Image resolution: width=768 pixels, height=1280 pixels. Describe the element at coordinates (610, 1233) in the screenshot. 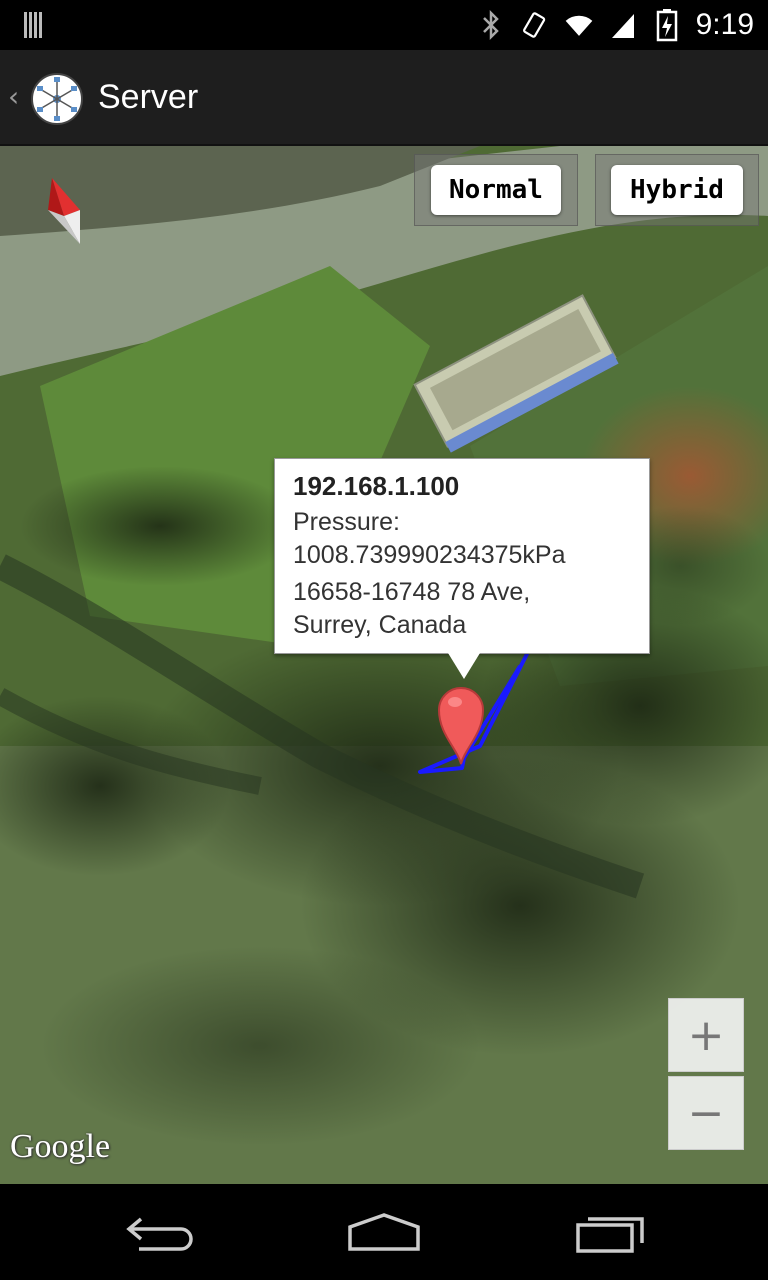

I see `recent-apps-icon` at that location.